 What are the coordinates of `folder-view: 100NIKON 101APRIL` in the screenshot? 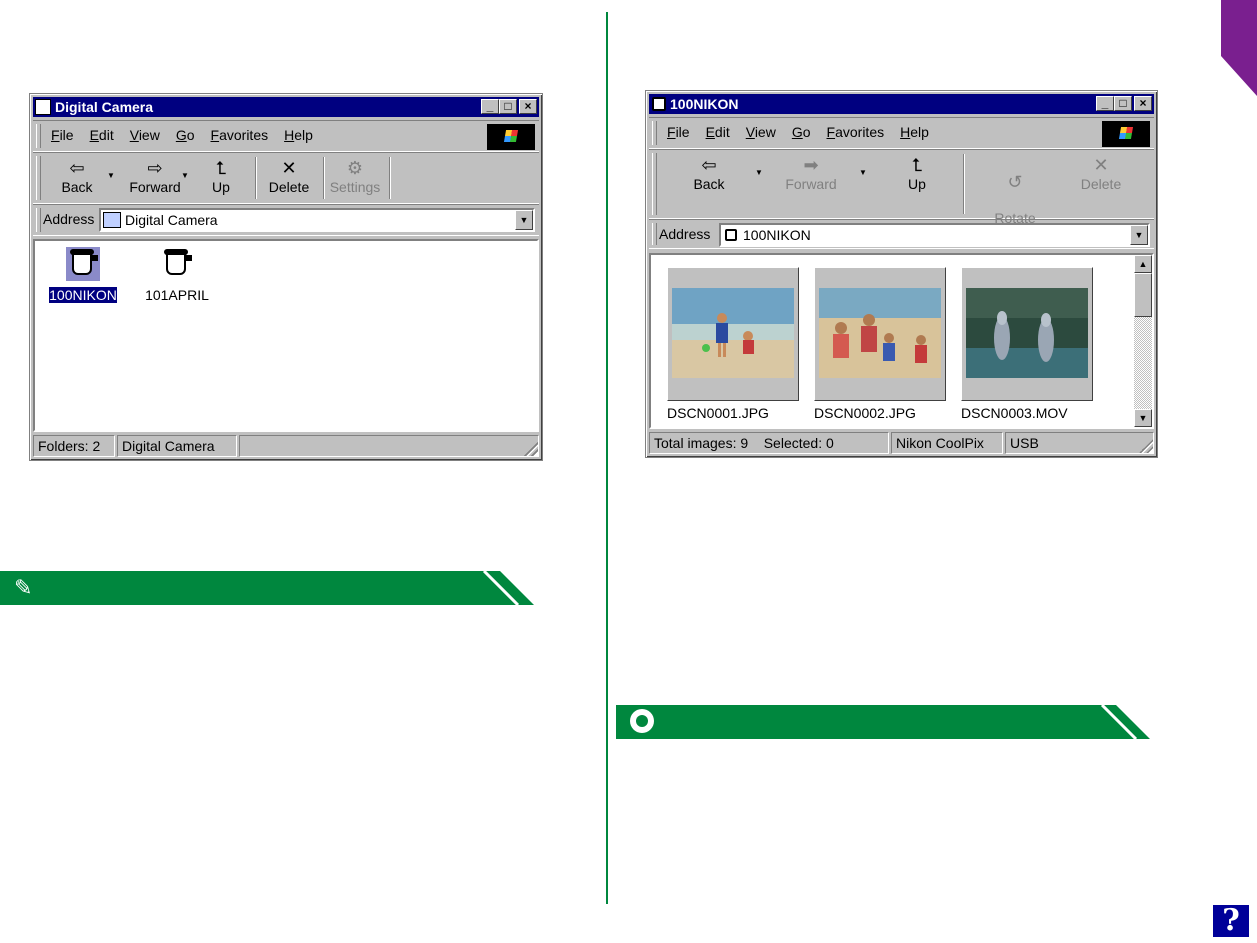 It's located at (286, 335).